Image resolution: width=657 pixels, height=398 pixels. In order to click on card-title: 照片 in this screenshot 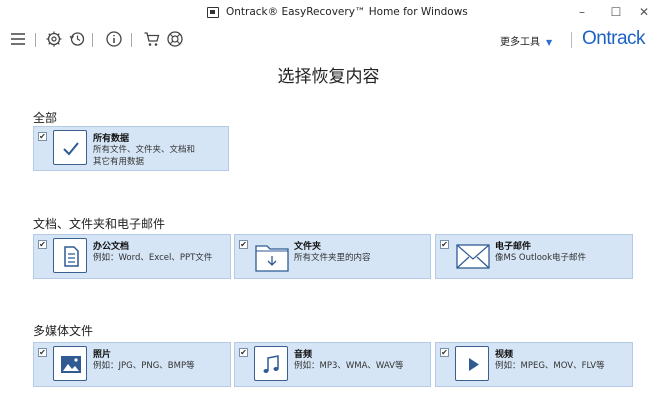, I will do `click(102, 355)`.